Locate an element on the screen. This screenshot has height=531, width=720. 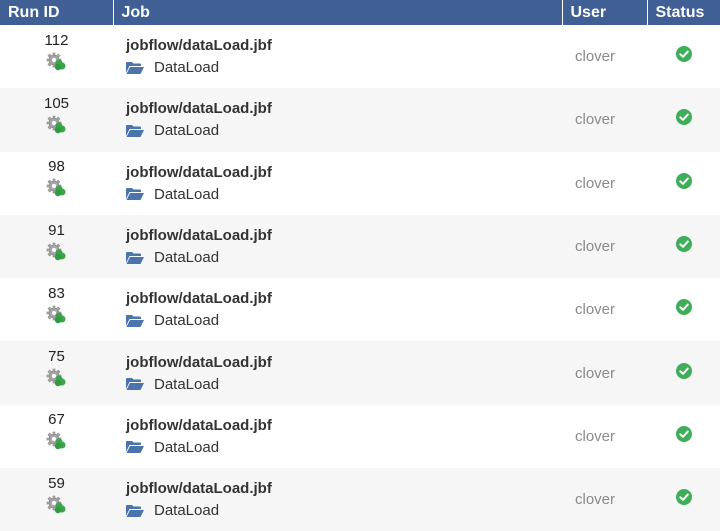
run-id: 112 is located at coordinates (56, 40).